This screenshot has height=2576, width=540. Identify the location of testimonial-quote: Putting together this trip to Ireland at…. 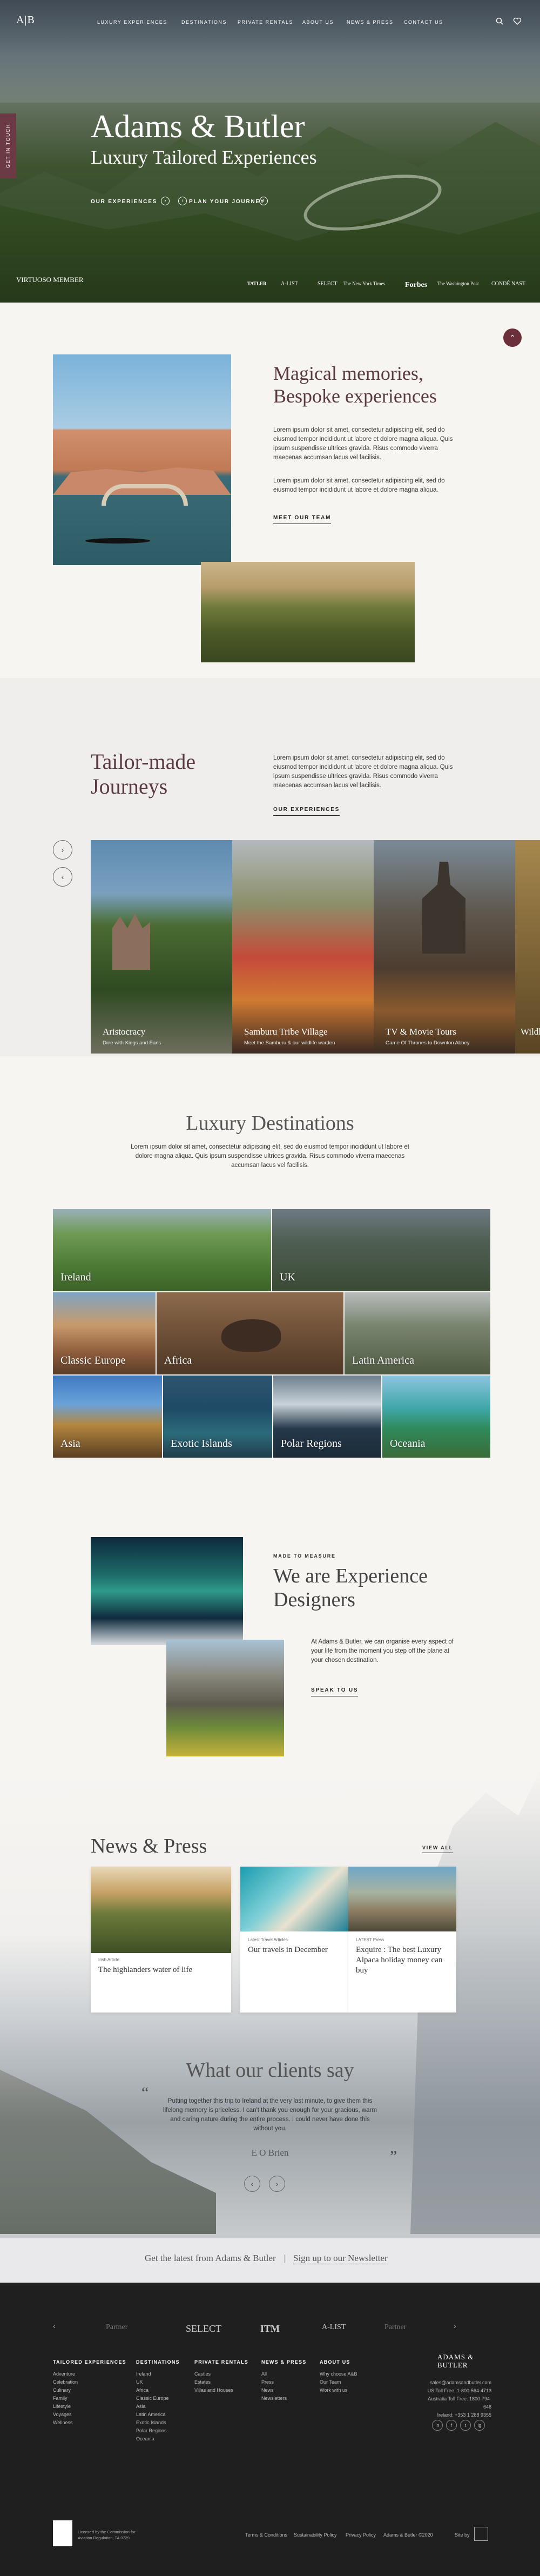
(270, 2115).